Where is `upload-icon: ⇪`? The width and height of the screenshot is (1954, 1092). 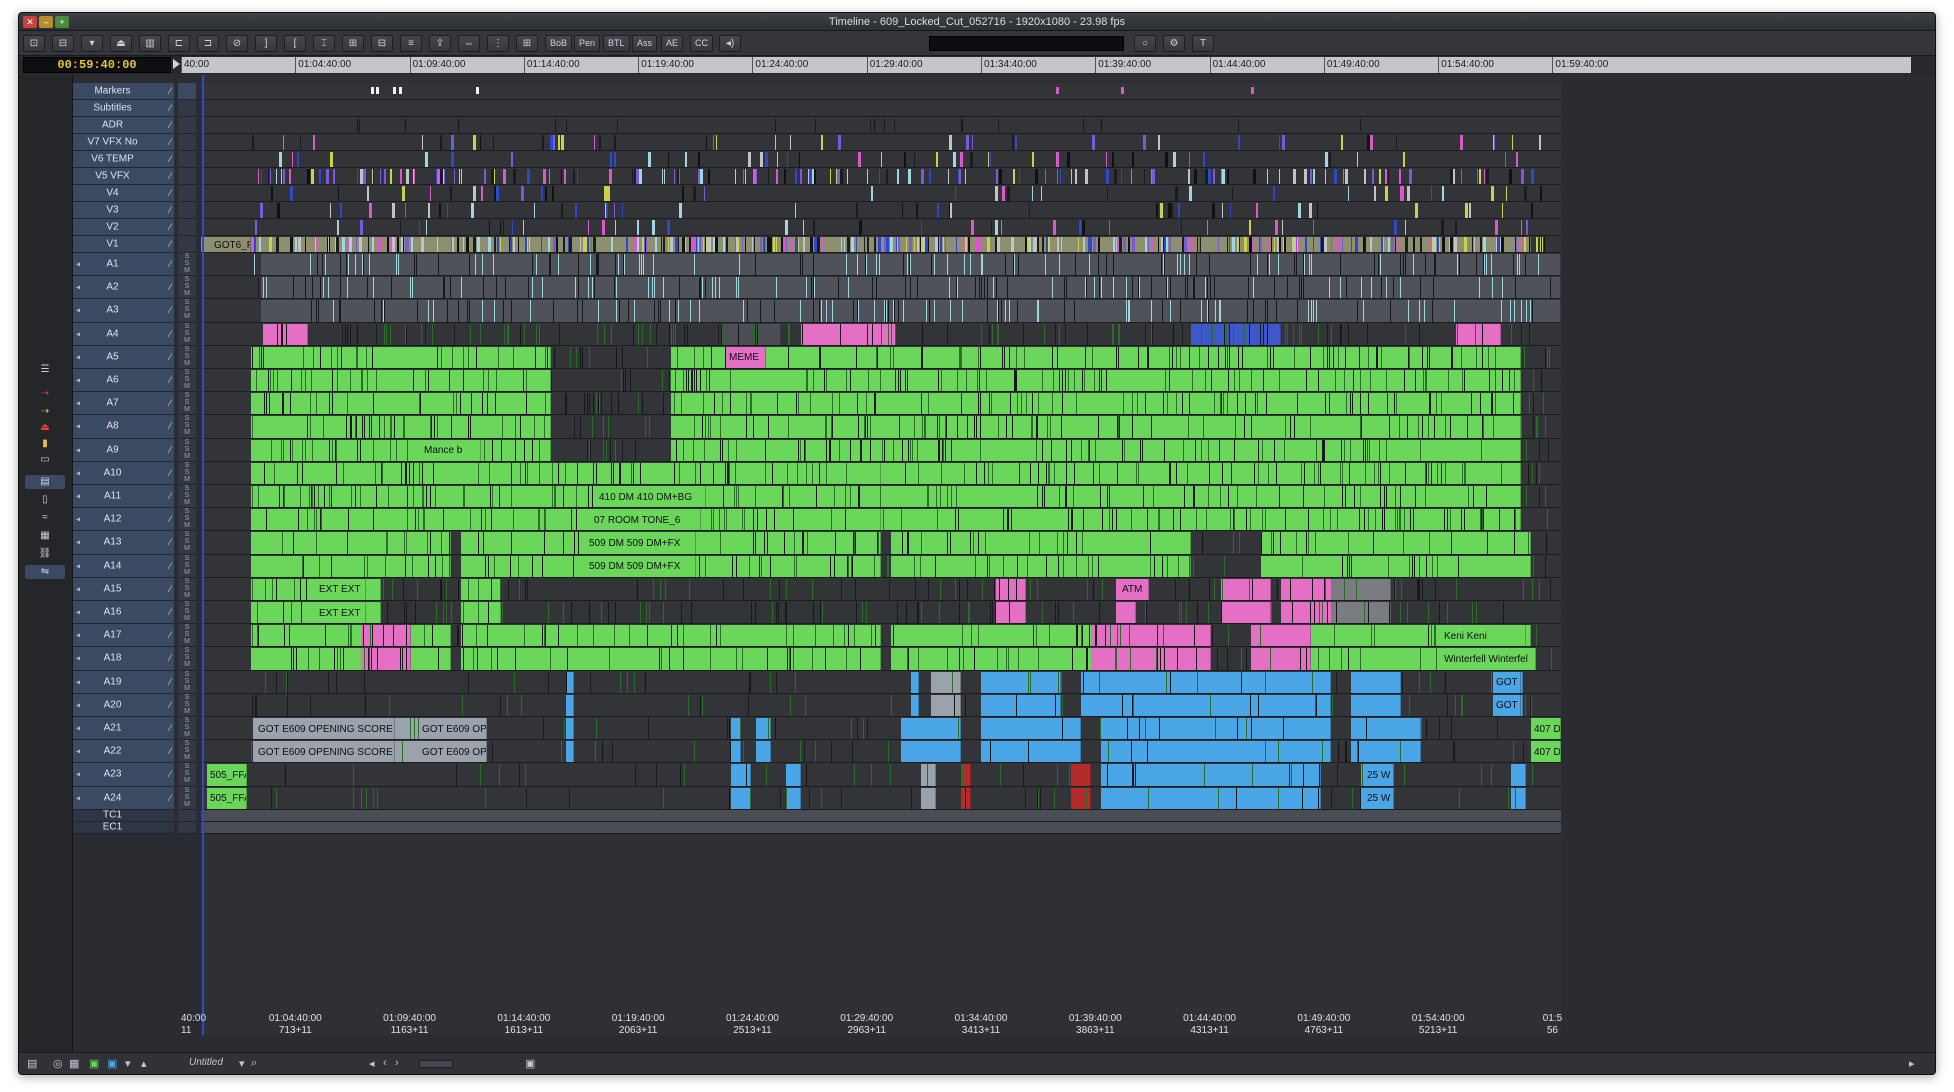 upload-icon: ⇪ is located at coordinates (440, 43).